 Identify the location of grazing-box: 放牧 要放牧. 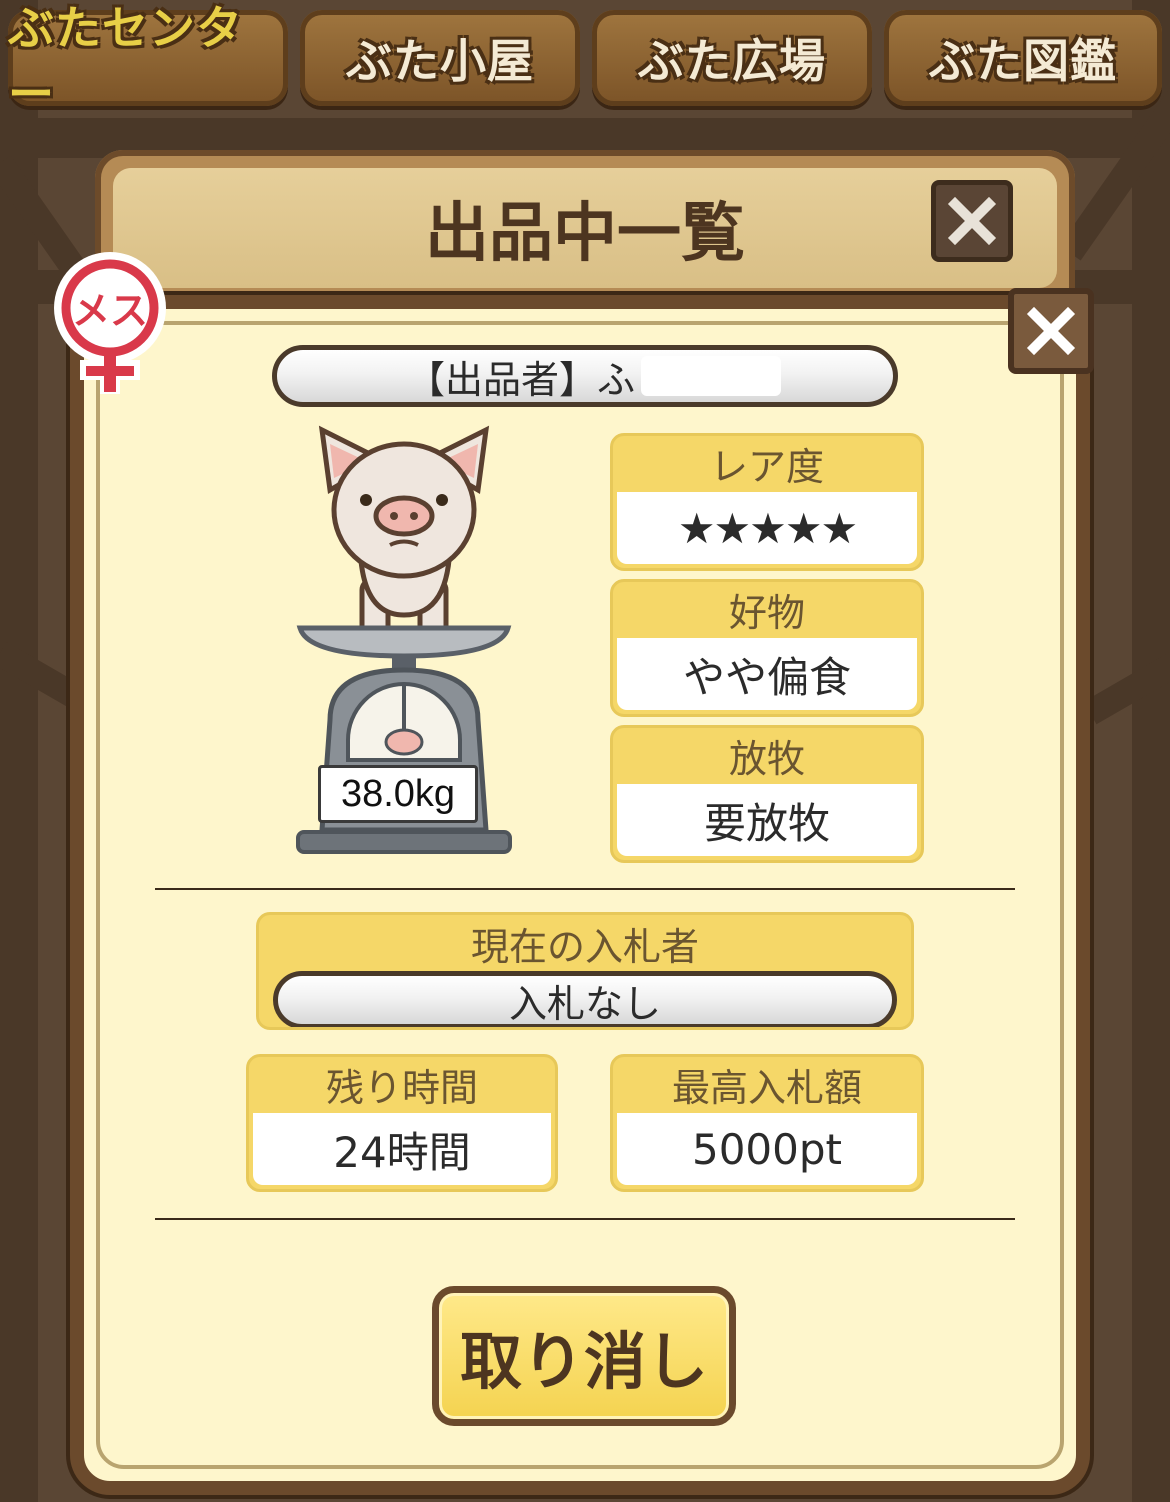
(767, 794).